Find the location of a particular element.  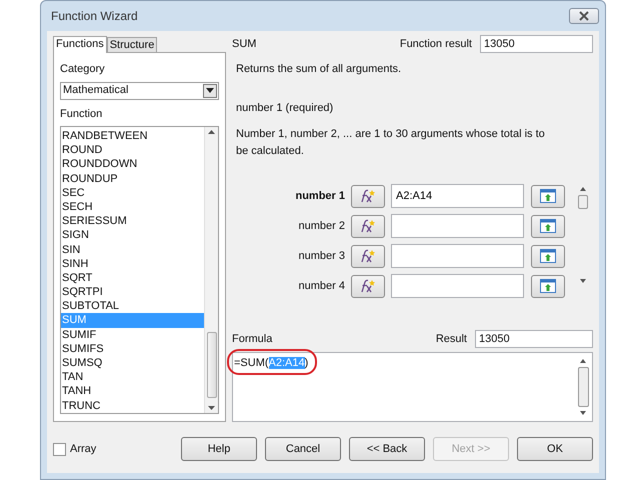

argument-label: number 1 is located at coordinates (319, 196).